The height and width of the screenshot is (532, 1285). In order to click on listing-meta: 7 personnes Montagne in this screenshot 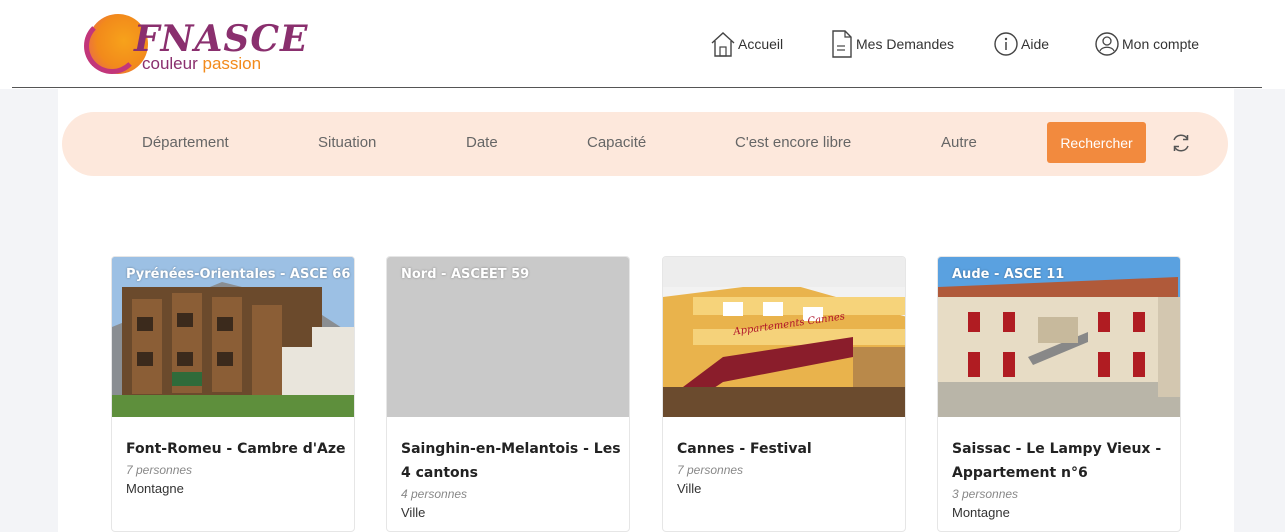, I will do `click(236, 478)`.